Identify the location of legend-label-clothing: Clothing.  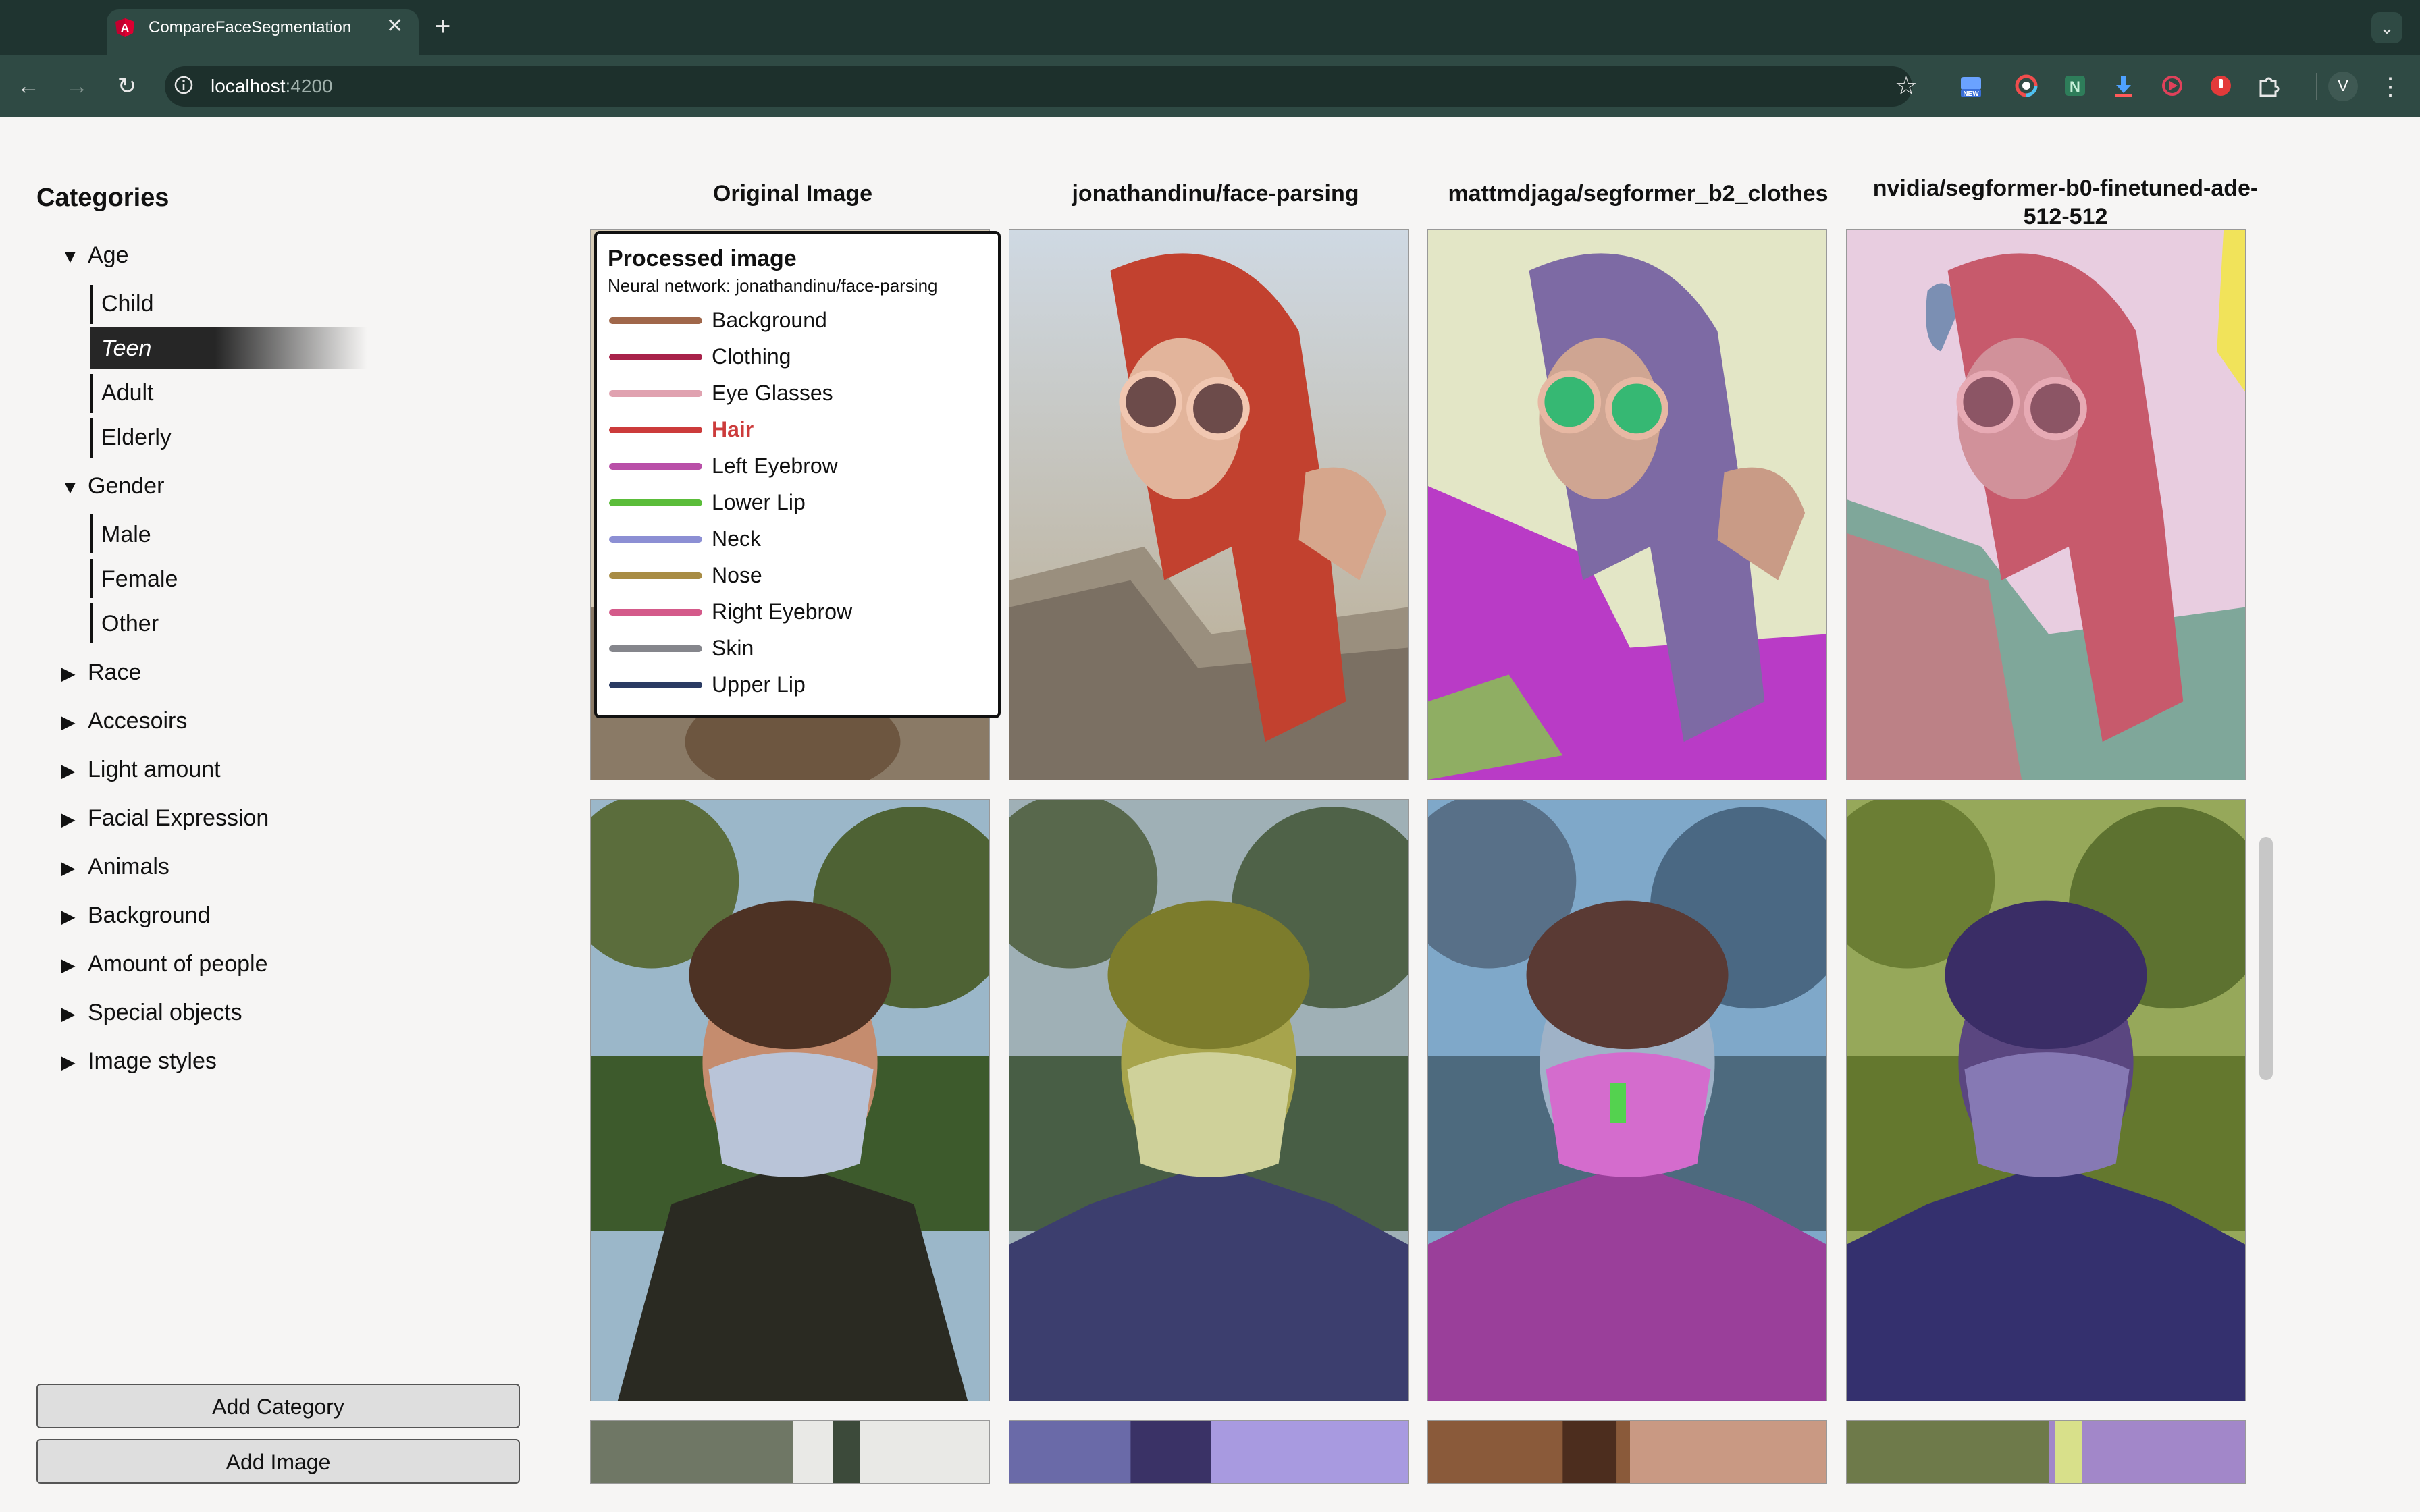
(751, 356).